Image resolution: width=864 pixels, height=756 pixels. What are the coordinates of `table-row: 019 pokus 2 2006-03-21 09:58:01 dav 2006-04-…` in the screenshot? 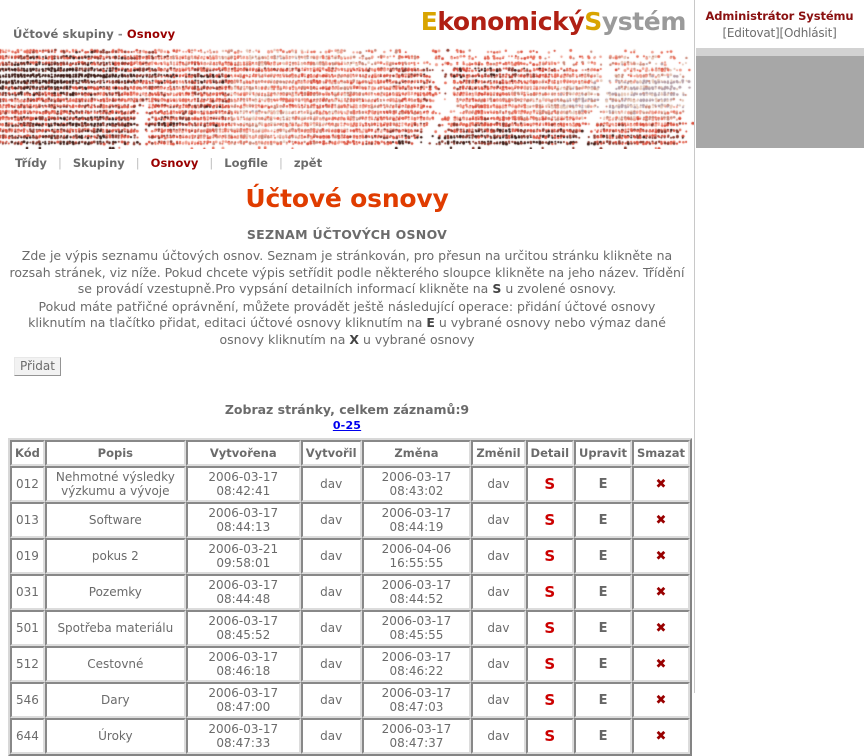 It's located at (350, 556).